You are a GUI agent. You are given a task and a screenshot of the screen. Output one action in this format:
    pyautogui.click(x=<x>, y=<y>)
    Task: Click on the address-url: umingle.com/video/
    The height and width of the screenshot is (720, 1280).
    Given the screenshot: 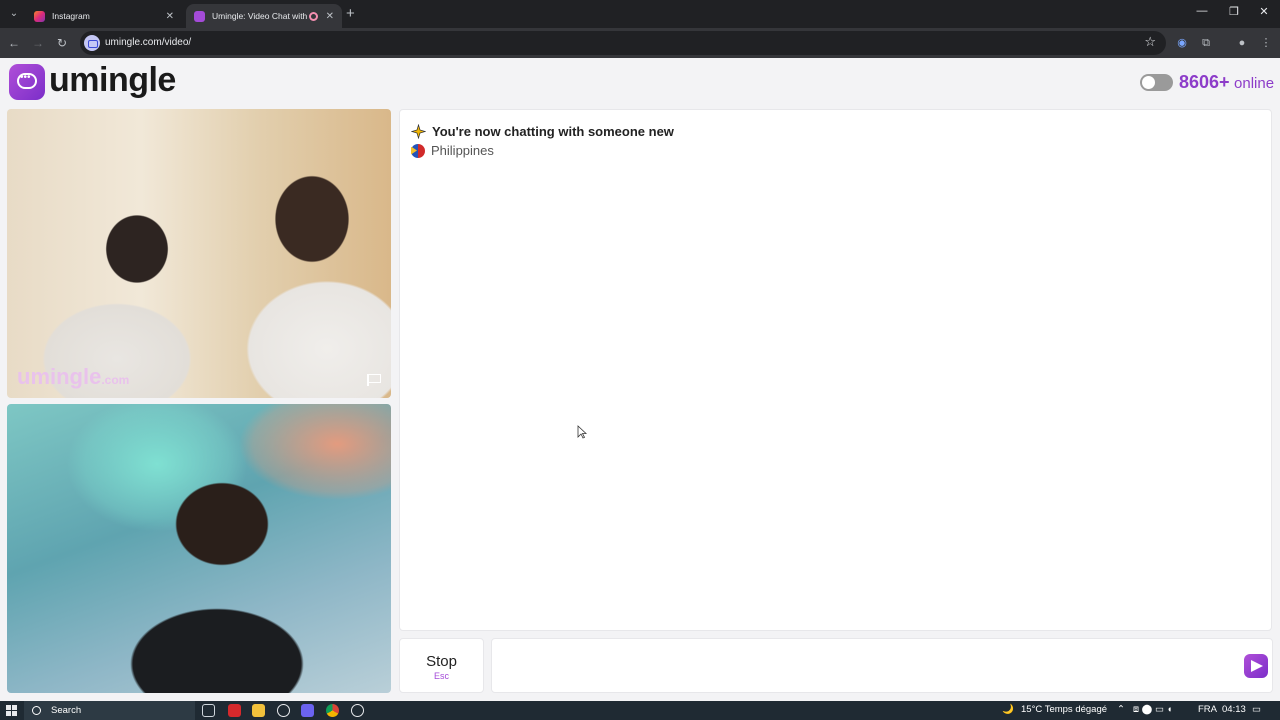 What is the action you would take?
    pyautogui.click(x=148, y=42)
    